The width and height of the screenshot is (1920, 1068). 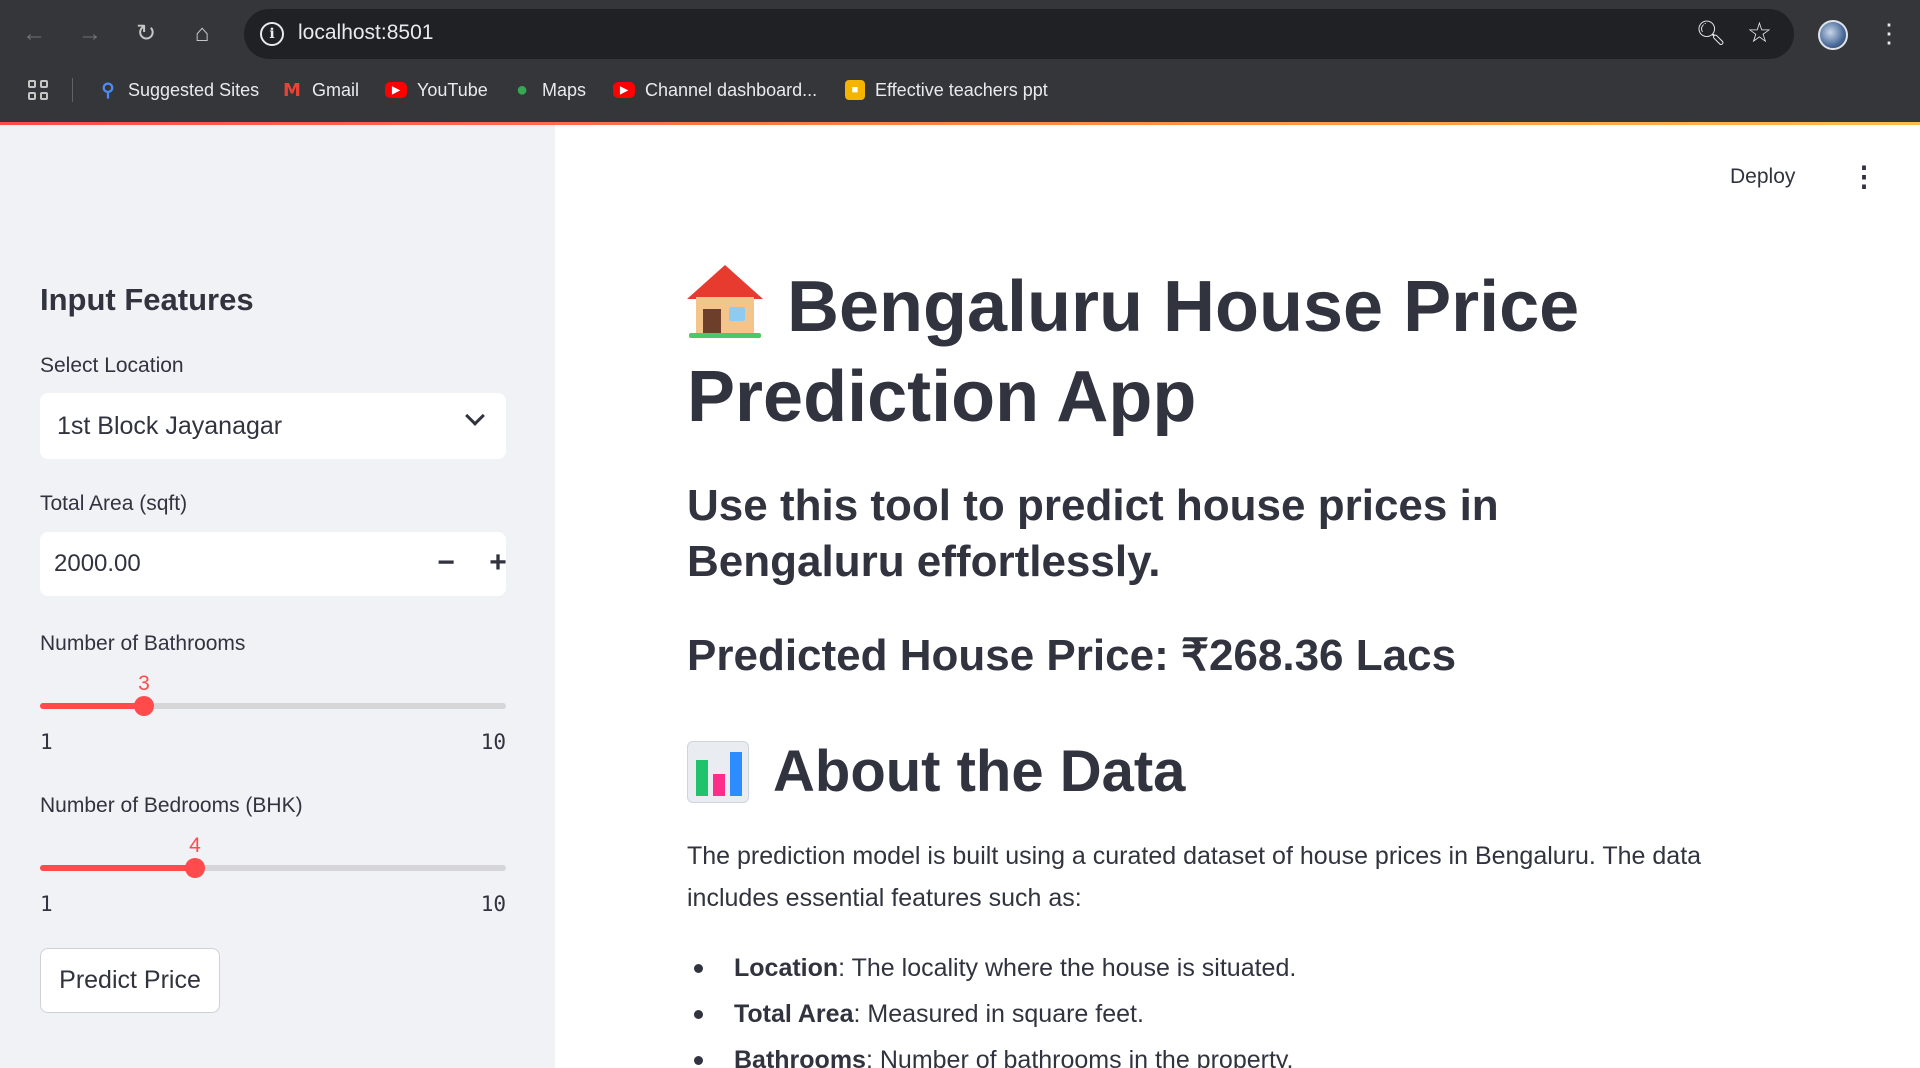 What do you see at coordinates (336, 89) in the screenshot?
I see `bookmark-label: Gmail` at bounding box center [336, 89].